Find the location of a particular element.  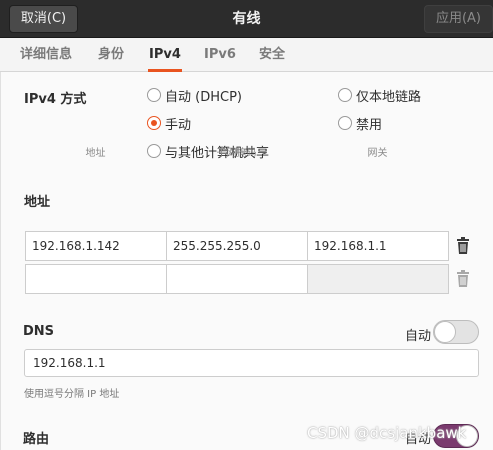

radio-manual: 手动 is located at coordinates (169, 123).